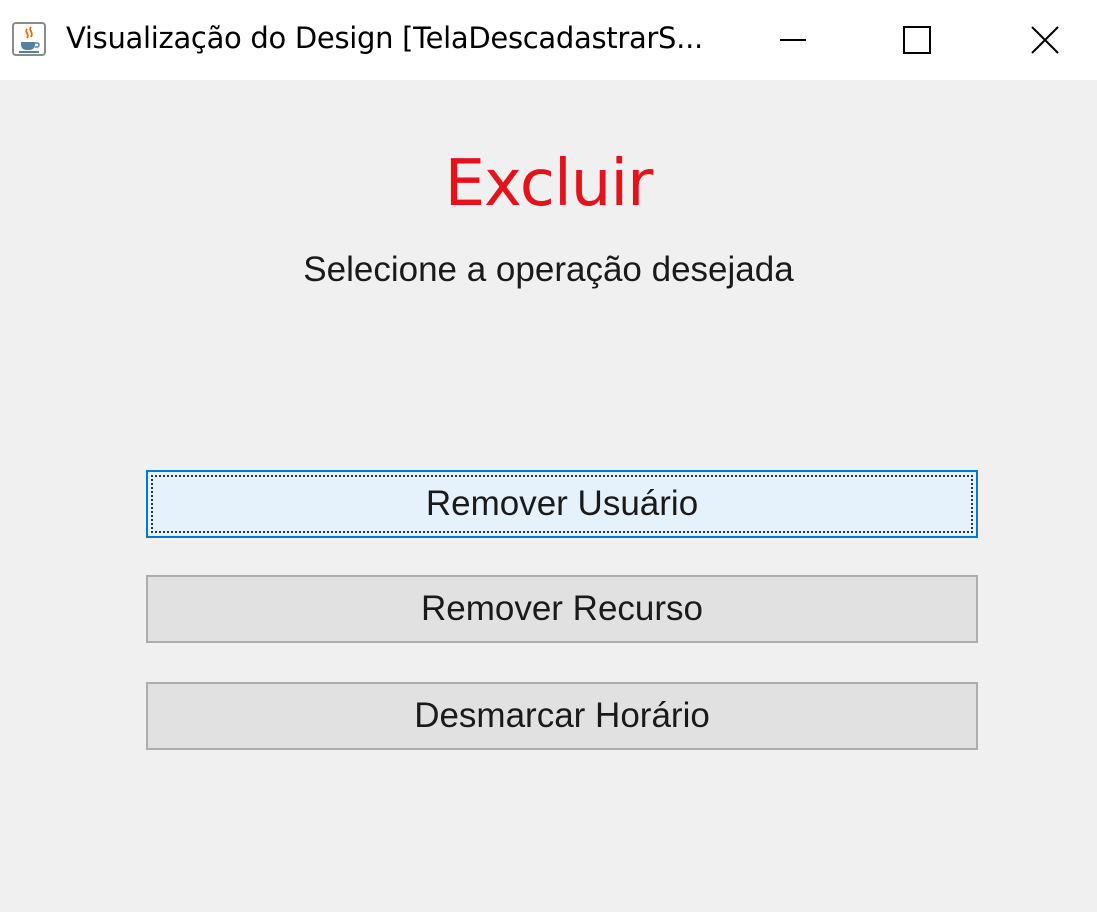 This screenshot has height=912, width=1097. What do you see at coordinates (548, 269) in the screenshot?
I see `instruction-label: Selecione a operação desejada` at bounding box center [548, 269].